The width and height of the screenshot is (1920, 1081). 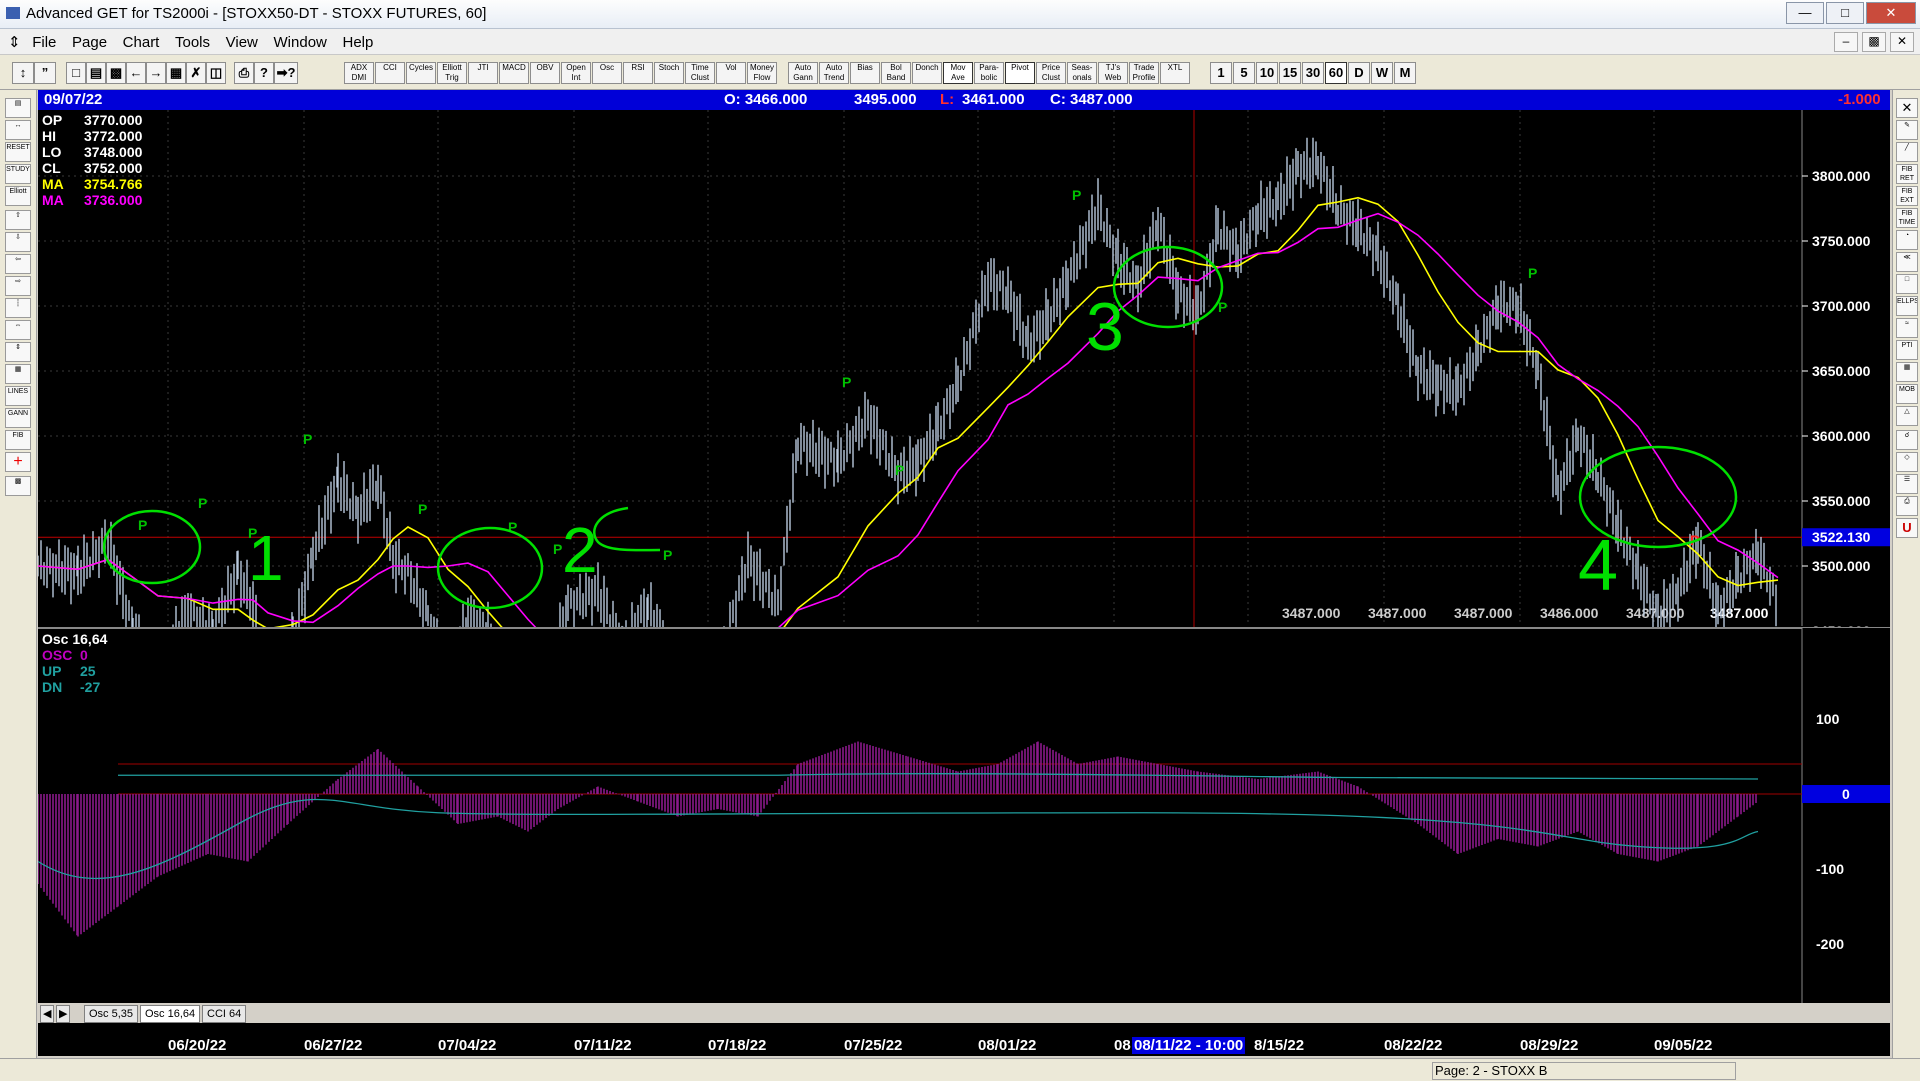 What do you see at coordinates (1082, 73) in the screenshot?
I see `overlay-button: Seas- onals` at bounding box center [1082, 73].